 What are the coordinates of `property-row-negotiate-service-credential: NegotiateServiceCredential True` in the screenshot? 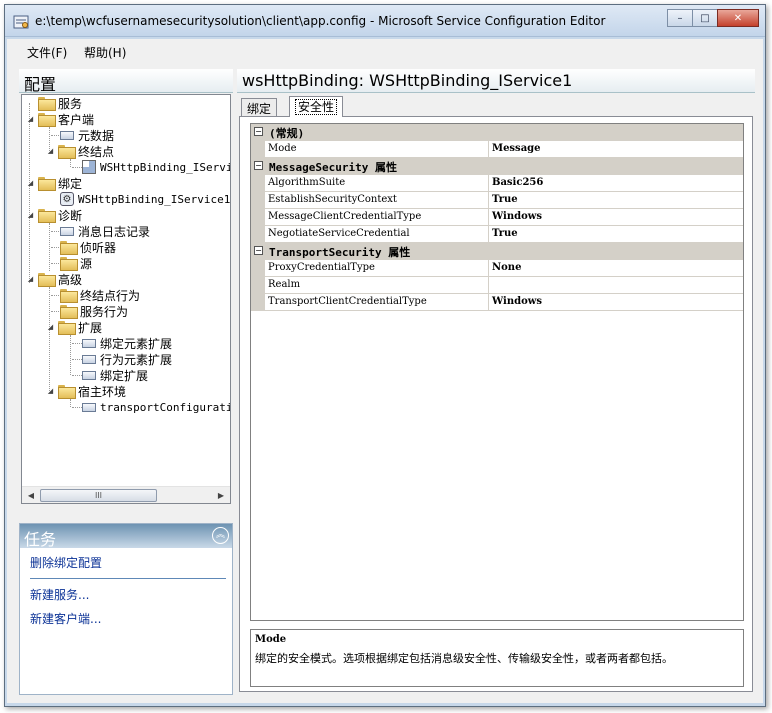 It's located at (497, 234).